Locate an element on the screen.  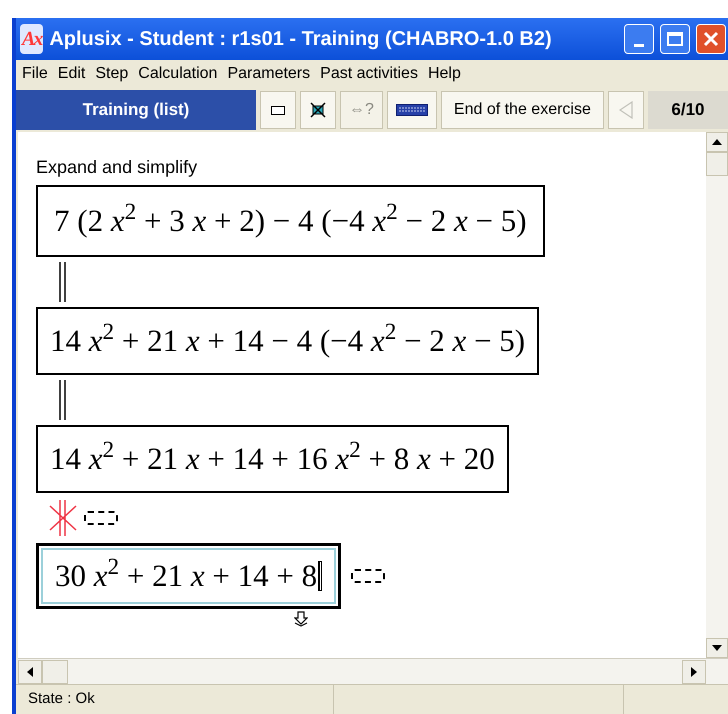
expression-box: 7 (2 x$^{2}$ + 3 x + 2) − 4 (−4 x$^{2}$ − 2 x − 5) is located at coordinates (290, 221).